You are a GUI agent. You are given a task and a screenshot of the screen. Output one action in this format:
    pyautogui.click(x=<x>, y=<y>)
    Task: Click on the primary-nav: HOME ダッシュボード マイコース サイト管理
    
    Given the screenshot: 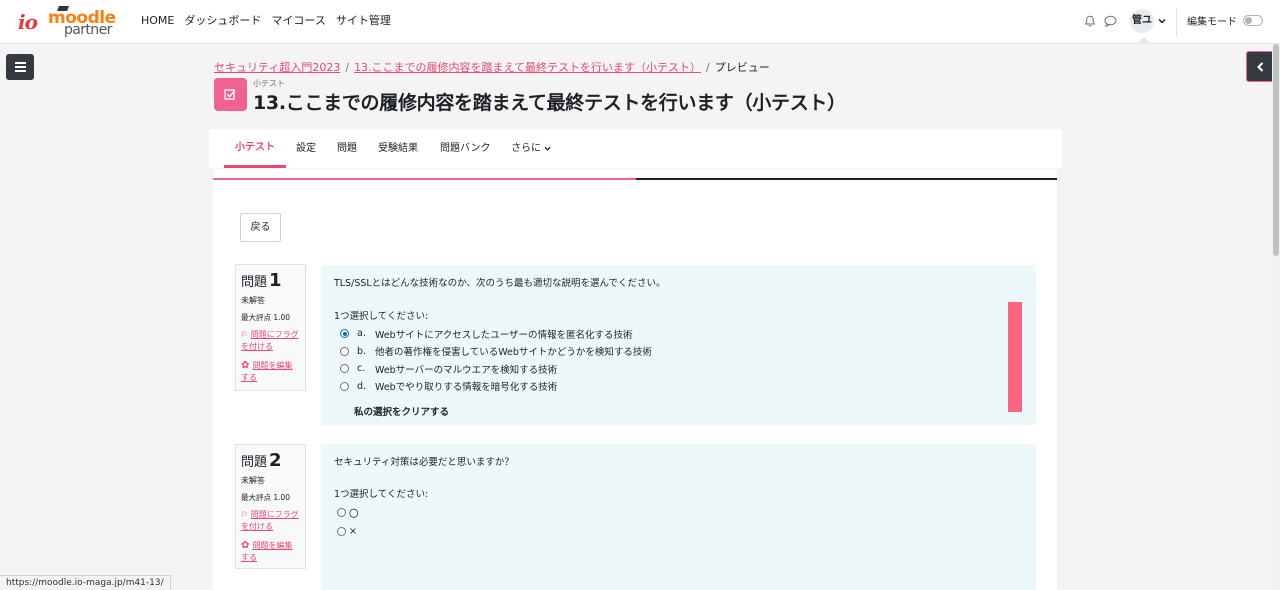 What is the action you would take?
    pyautogui.click(x=266, y=20)
    